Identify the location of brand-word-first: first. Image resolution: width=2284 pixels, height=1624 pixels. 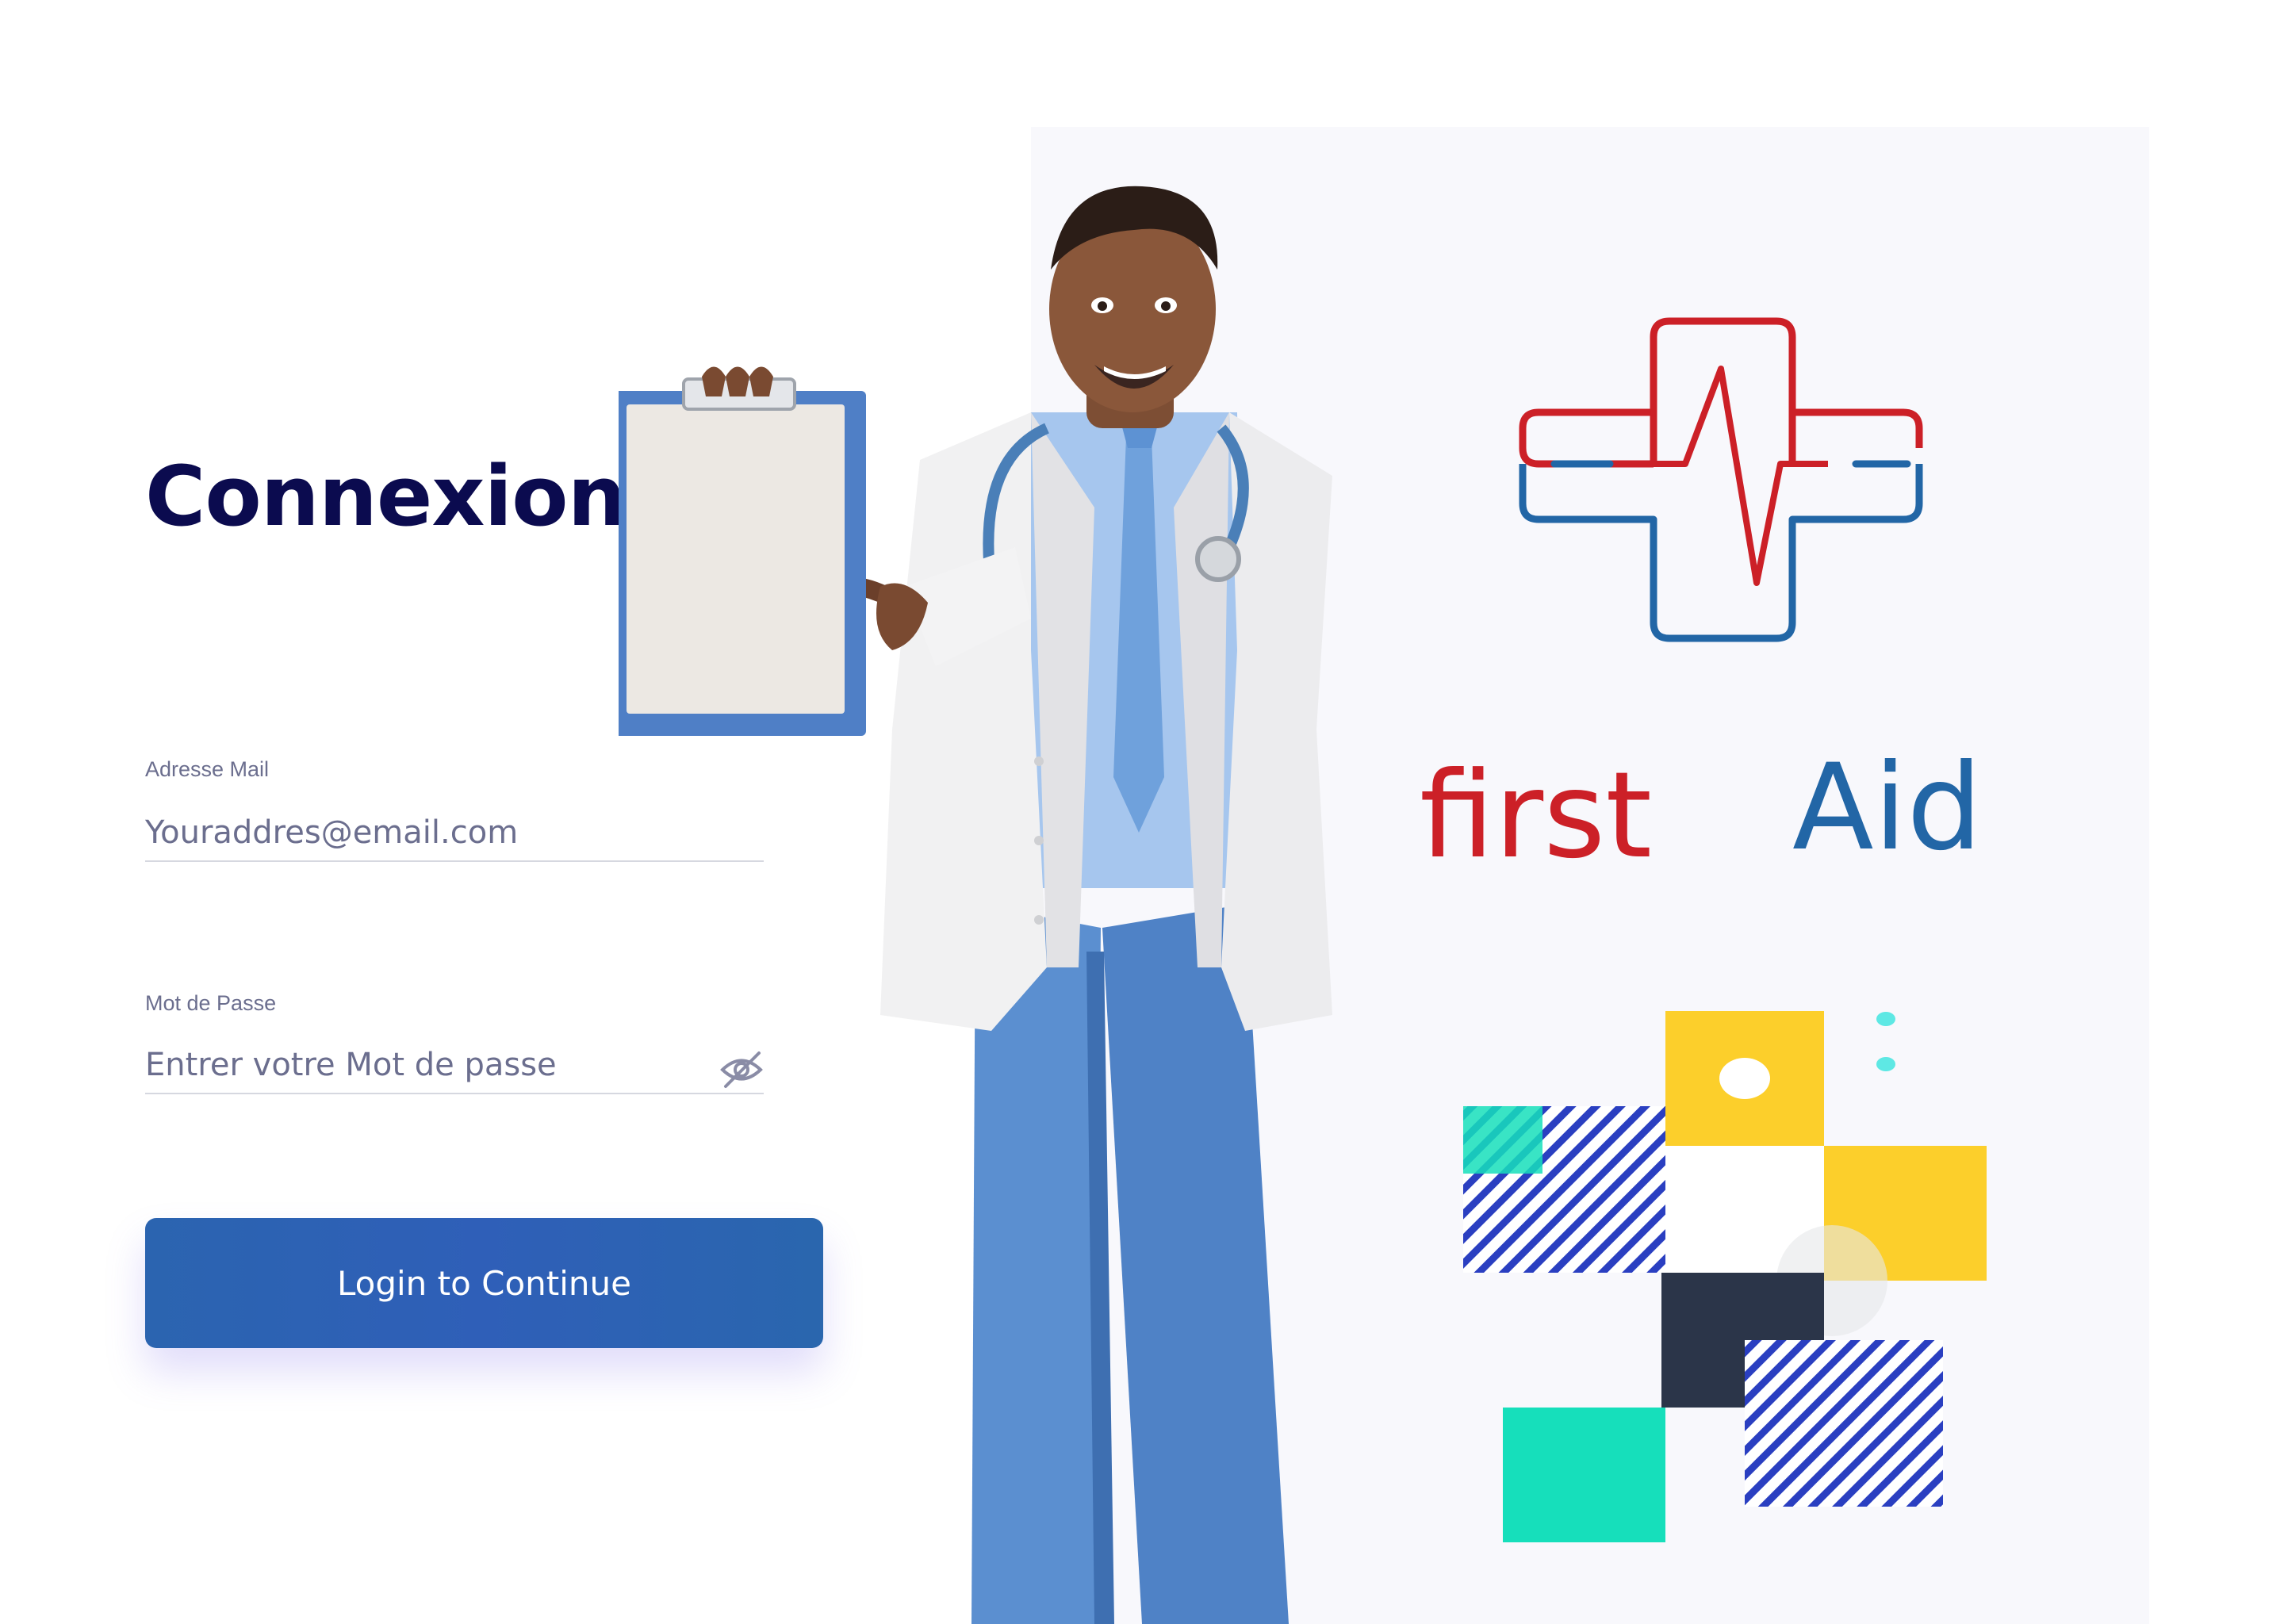
(1536, 809).